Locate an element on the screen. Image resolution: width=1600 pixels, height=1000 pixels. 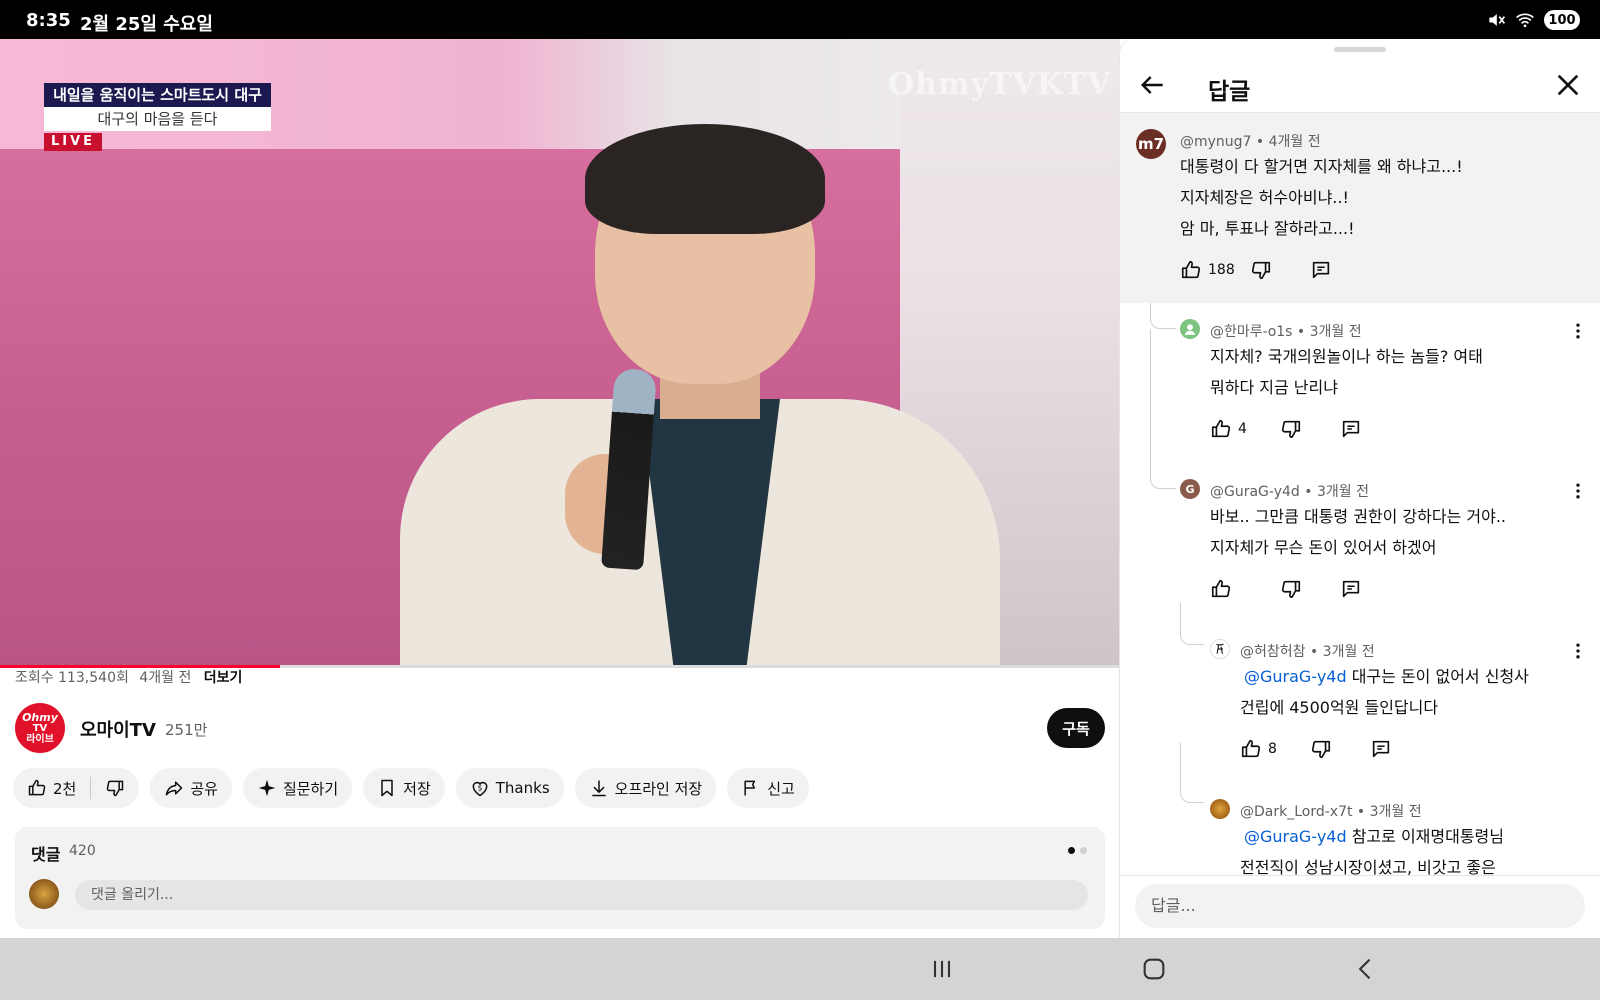
action-bar: 2천 공유 질문하기 저장 $ Thanks 오프라인 저장 신고 is located at coordinates (411, 788).